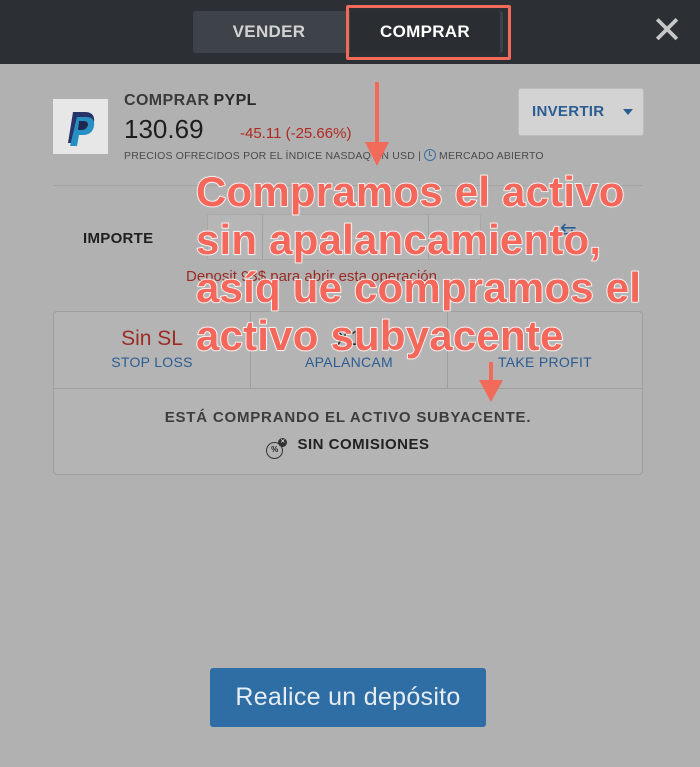  Describe the element at coordinates (235, 100) in the screenshot. I see `symbol-text: PYPL` at that location.